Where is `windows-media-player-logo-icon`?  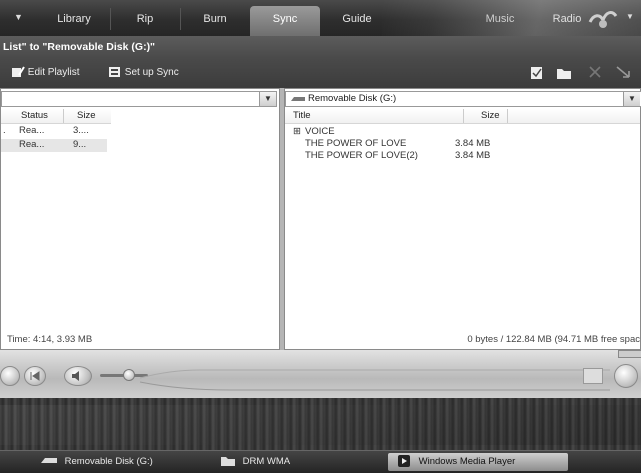 windows-media-player-logo-icon is located at coordinates (603, 19).